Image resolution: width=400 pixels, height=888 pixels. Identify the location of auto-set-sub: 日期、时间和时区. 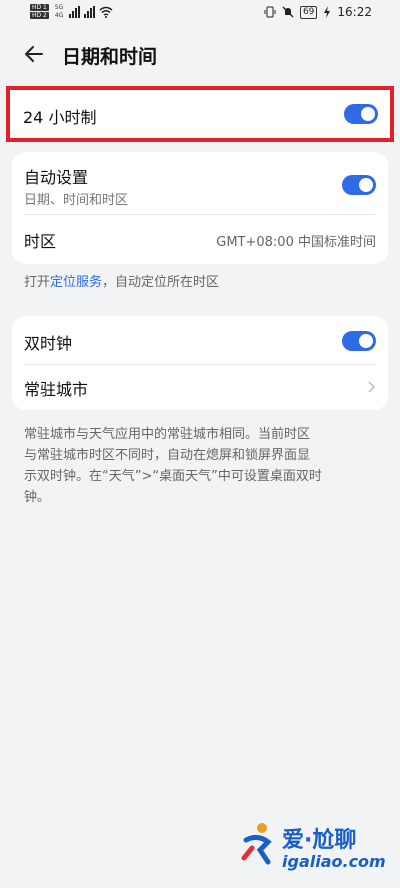
(76, 200).